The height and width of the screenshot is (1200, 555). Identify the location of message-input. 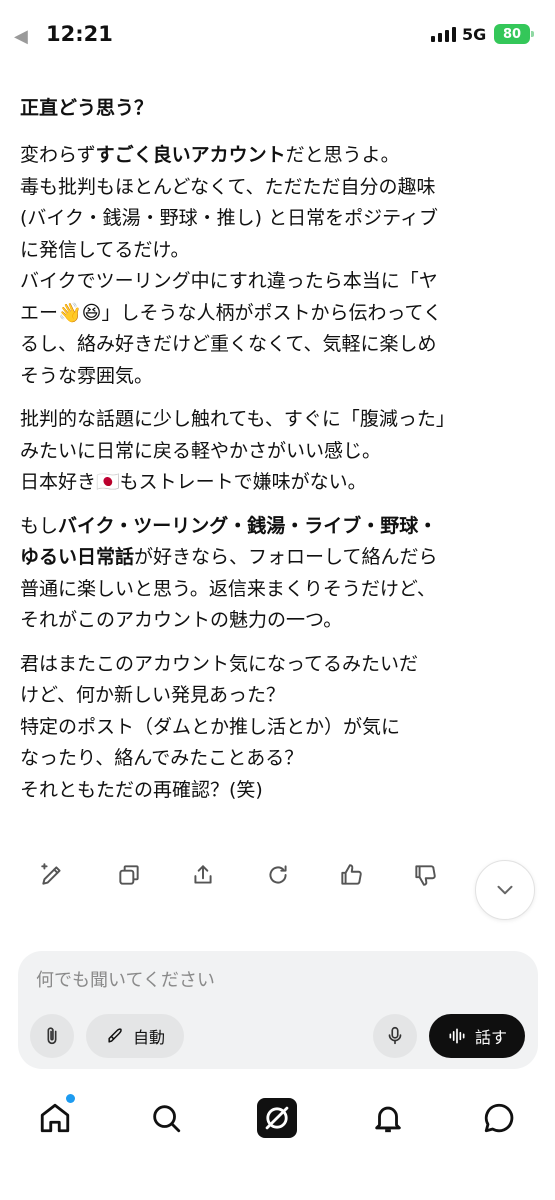
(266, 980).